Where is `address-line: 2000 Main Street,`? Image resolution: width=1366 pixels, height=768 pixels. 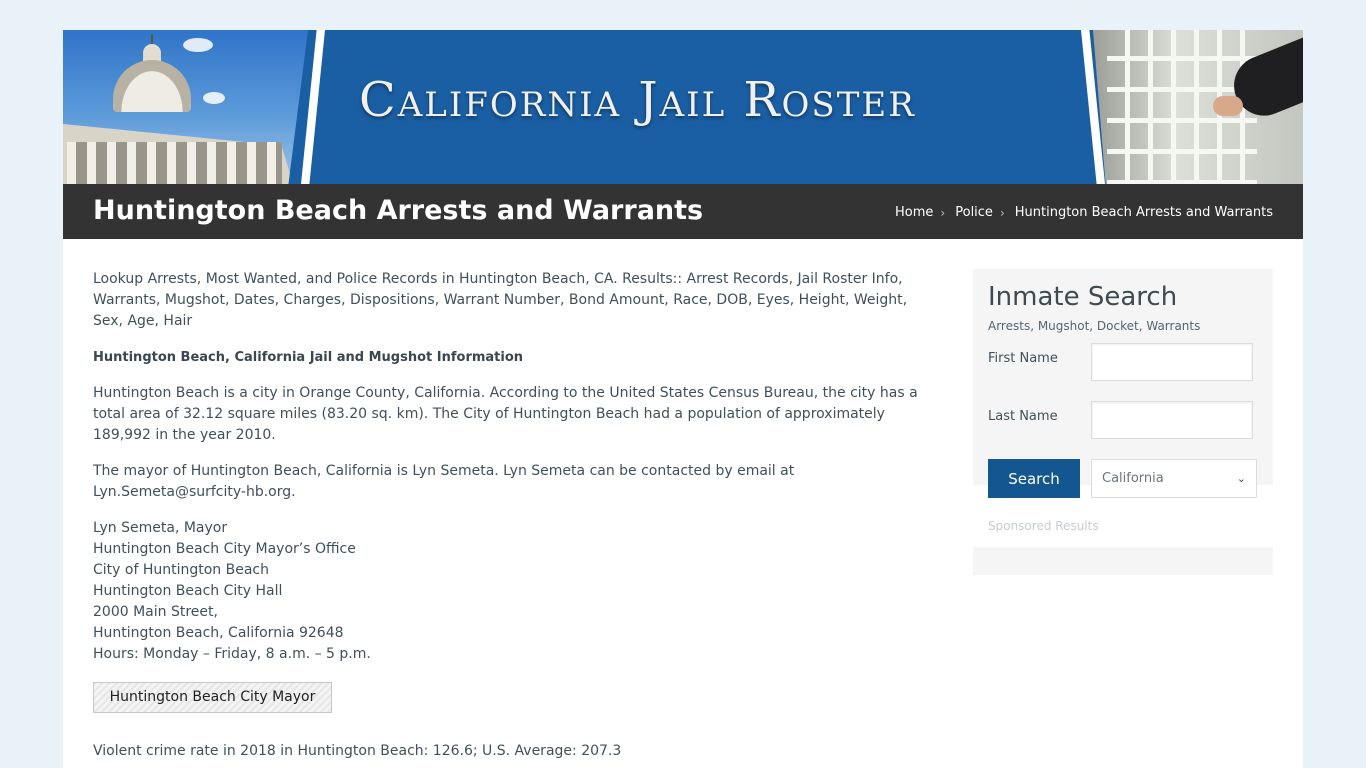
address-line: 2000 Main Street, is located at coordinates (155, 612).